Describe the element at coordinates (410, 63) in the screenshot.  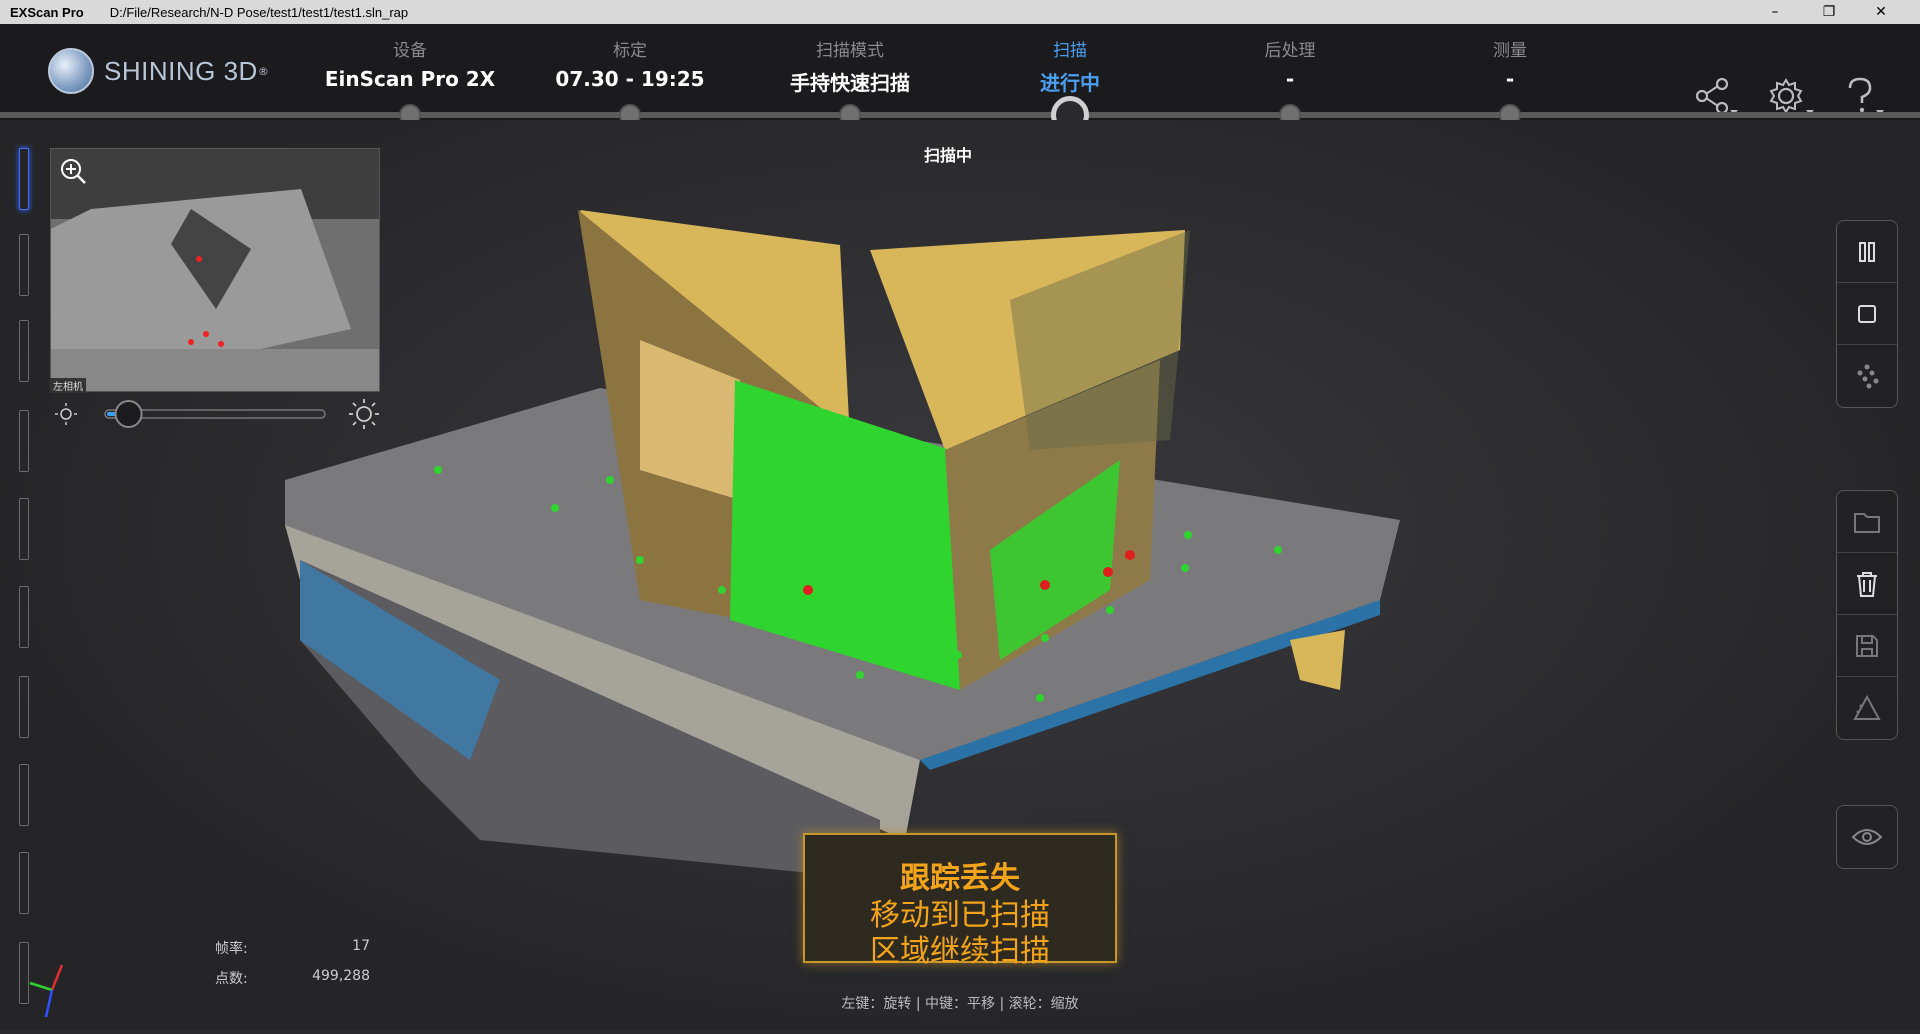
I see `step-device: 设备 EinScan Pro 2X` at that location.